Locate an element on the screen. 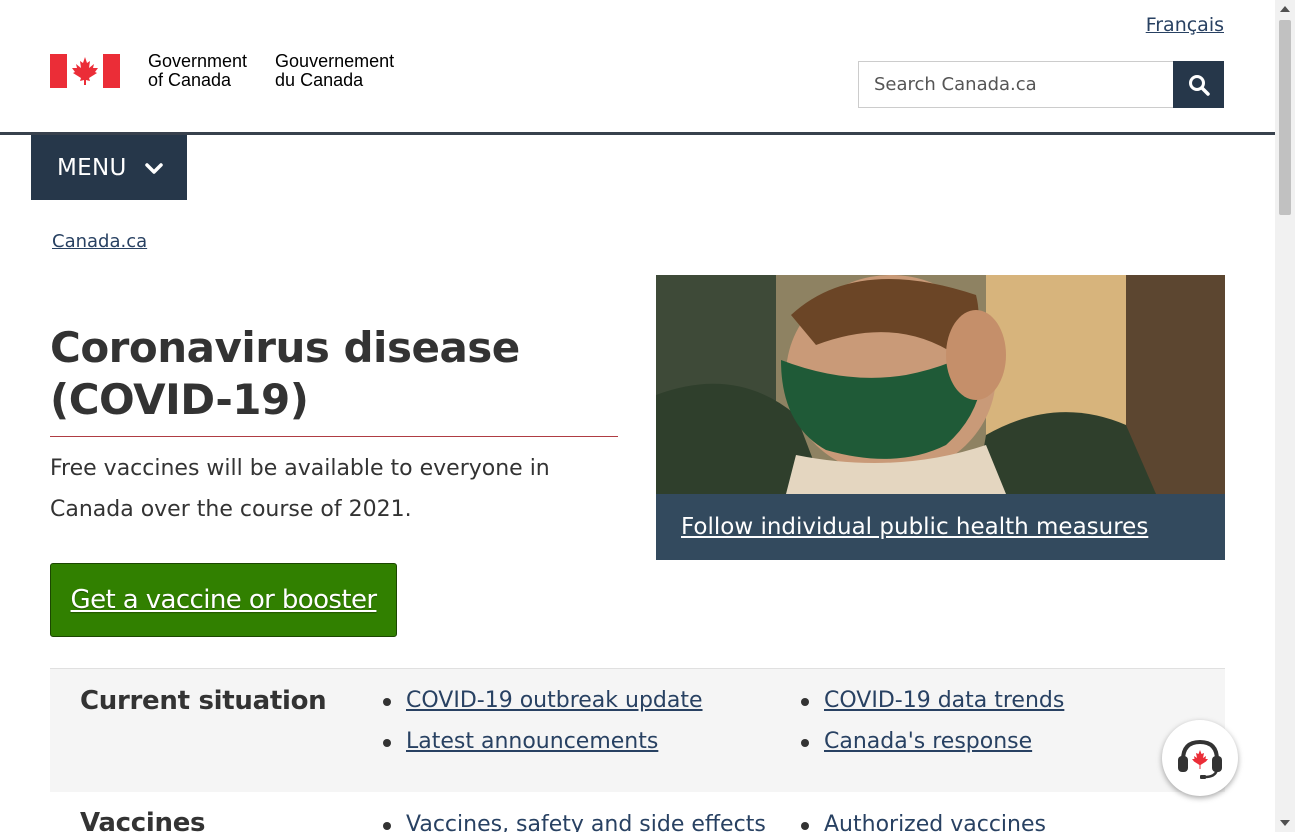 The height and width of the screenshot is (832, 1295). get-vaccine-button: Get a vaccine or booster is located at coordinates (223, 600).